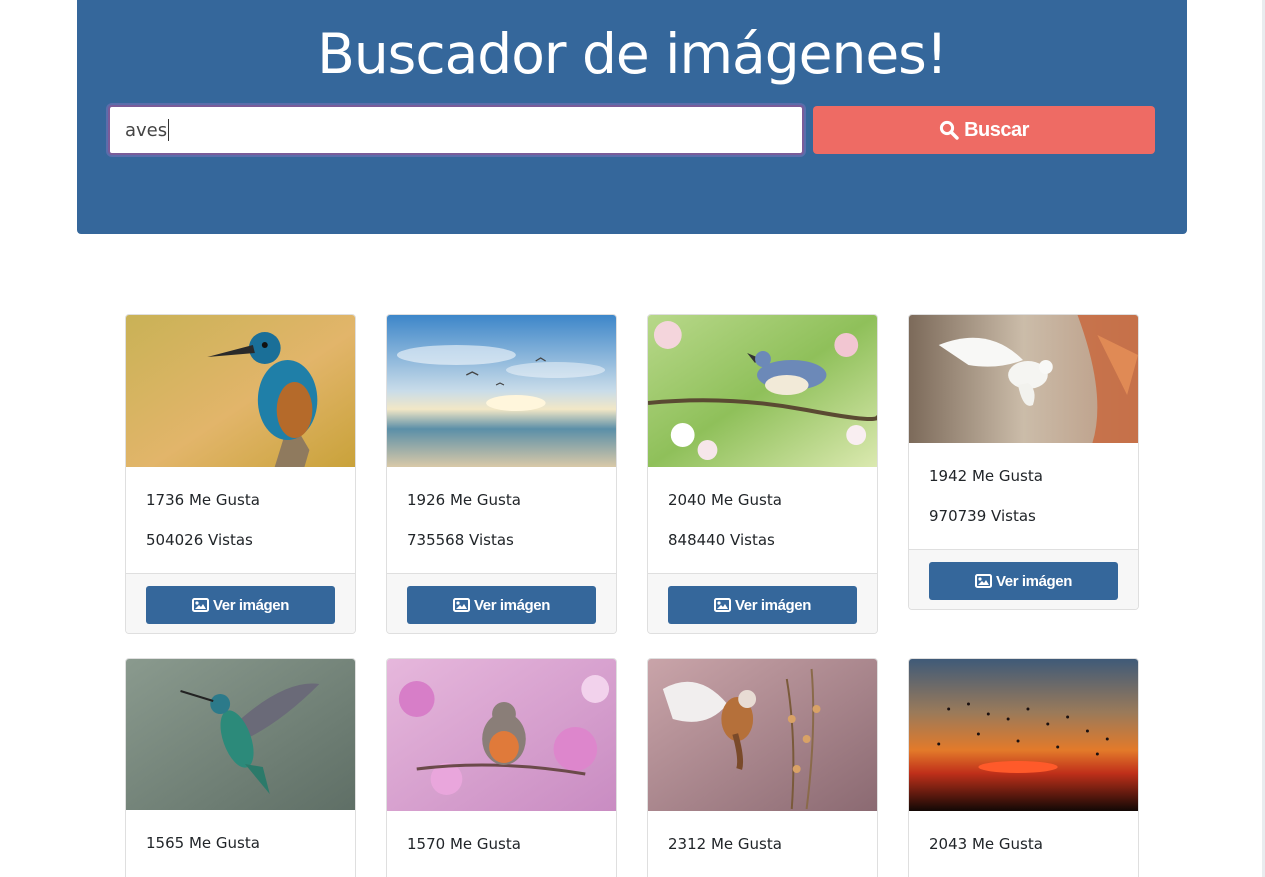 The width and height of the screenshot is (1265, 877). What do you see at coordinates (986, 476) in the screenshot?
I see `likes-count: 1942 Me Gusta` at bounding box center [986, 476].